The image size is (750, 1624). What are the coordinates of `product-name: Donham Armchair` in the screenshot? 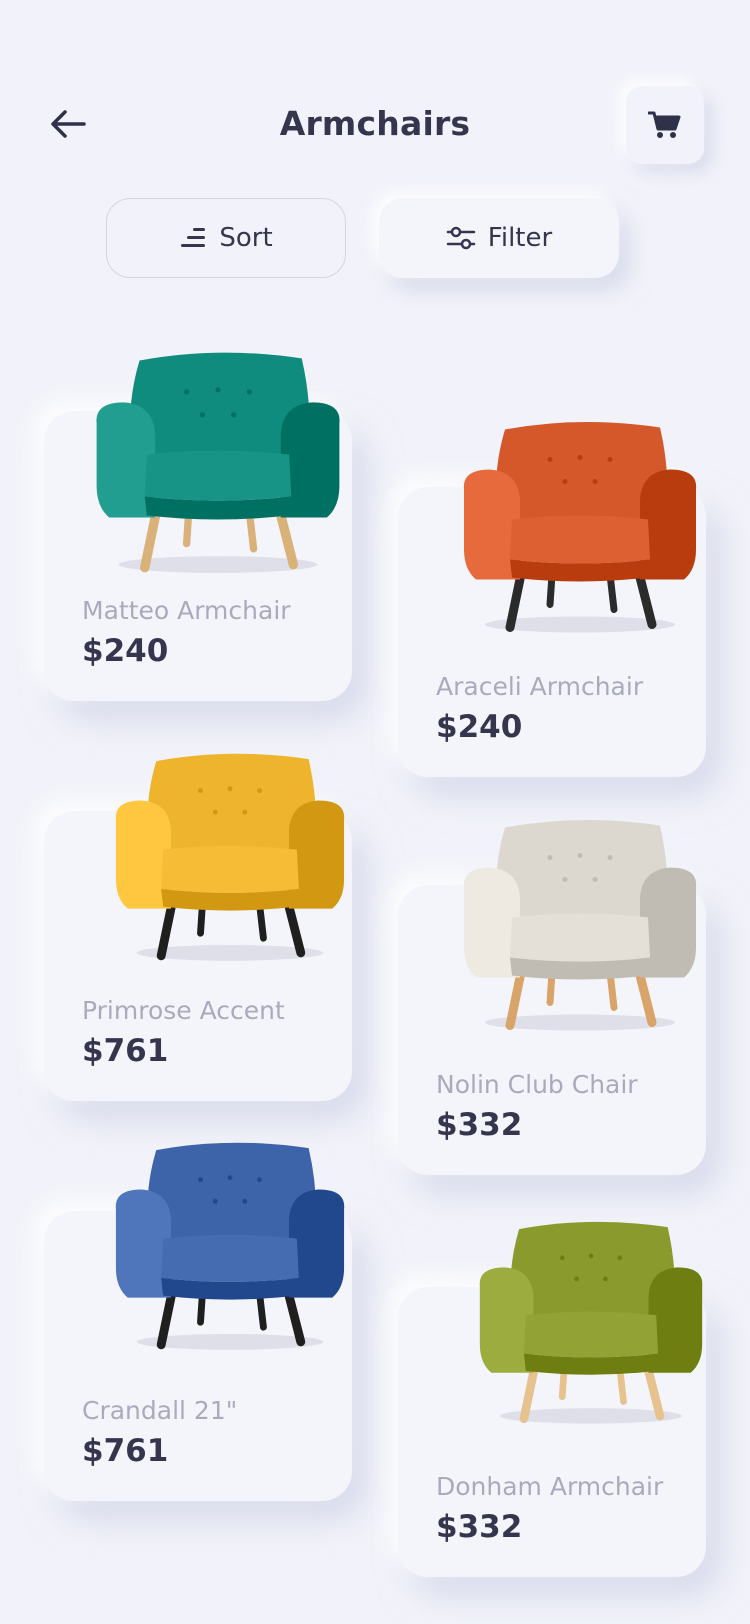 It's located at (550, 1486).